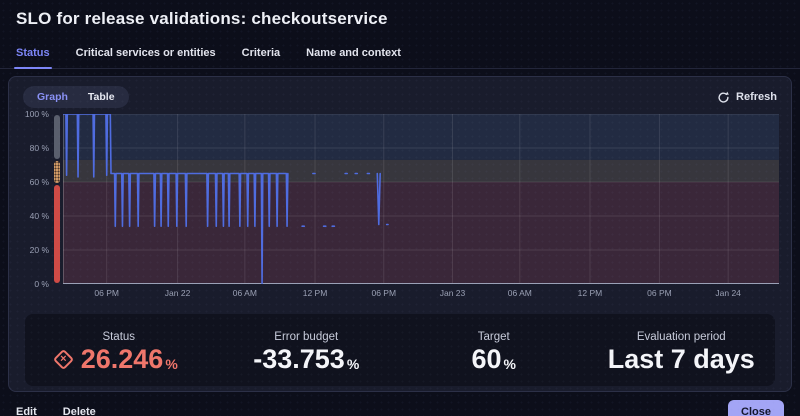 The height and width of the screenshot is (416, 800). I want to click on x-tick-label: Jan 22, so click(177, 293).